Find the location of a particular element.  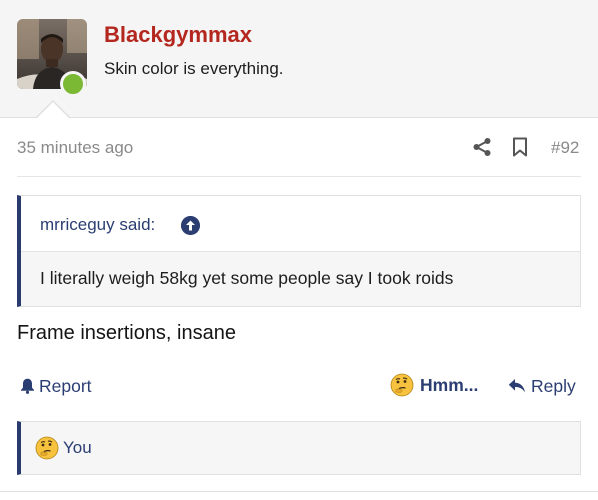

meta-divider is located at coordinates (299, 176).